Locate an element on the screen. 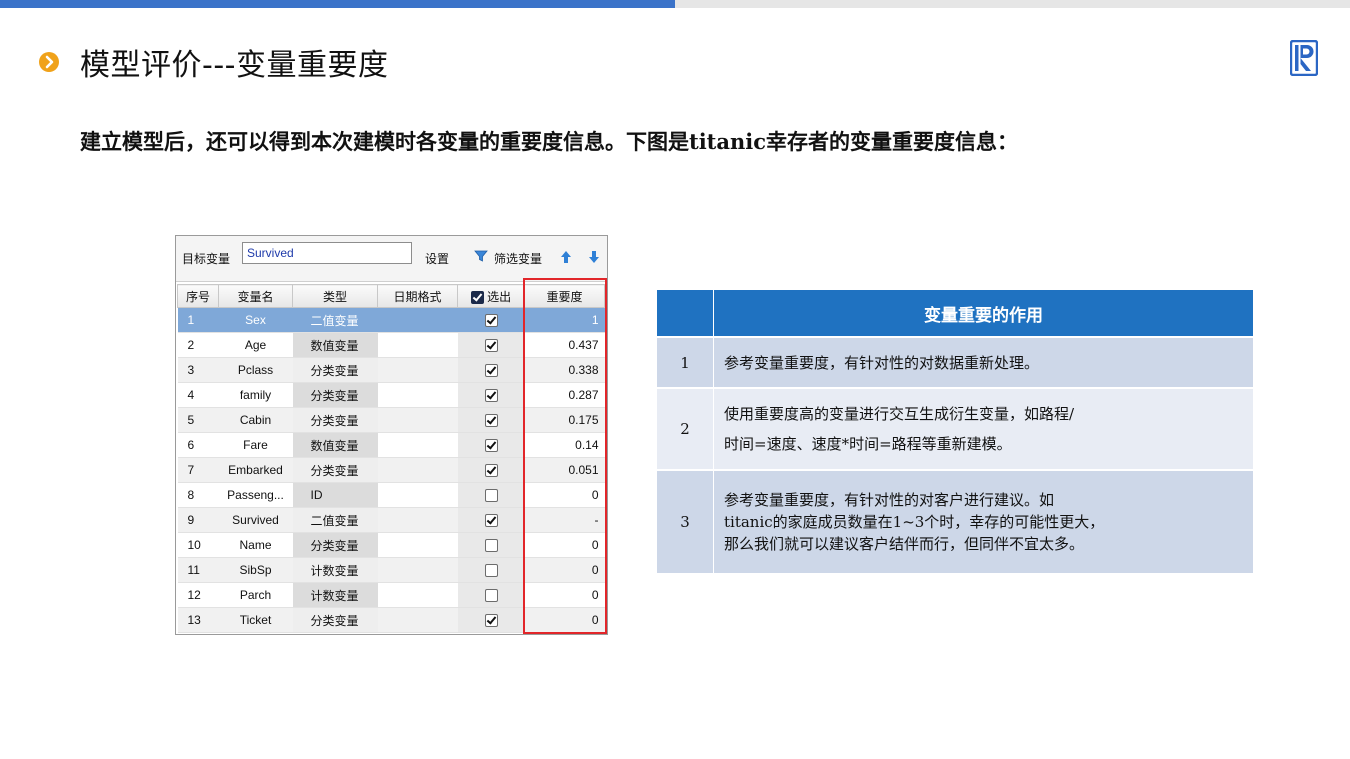 This screenshot has height=759, width=1350. filter-icon is located at coordinates (481, 257).